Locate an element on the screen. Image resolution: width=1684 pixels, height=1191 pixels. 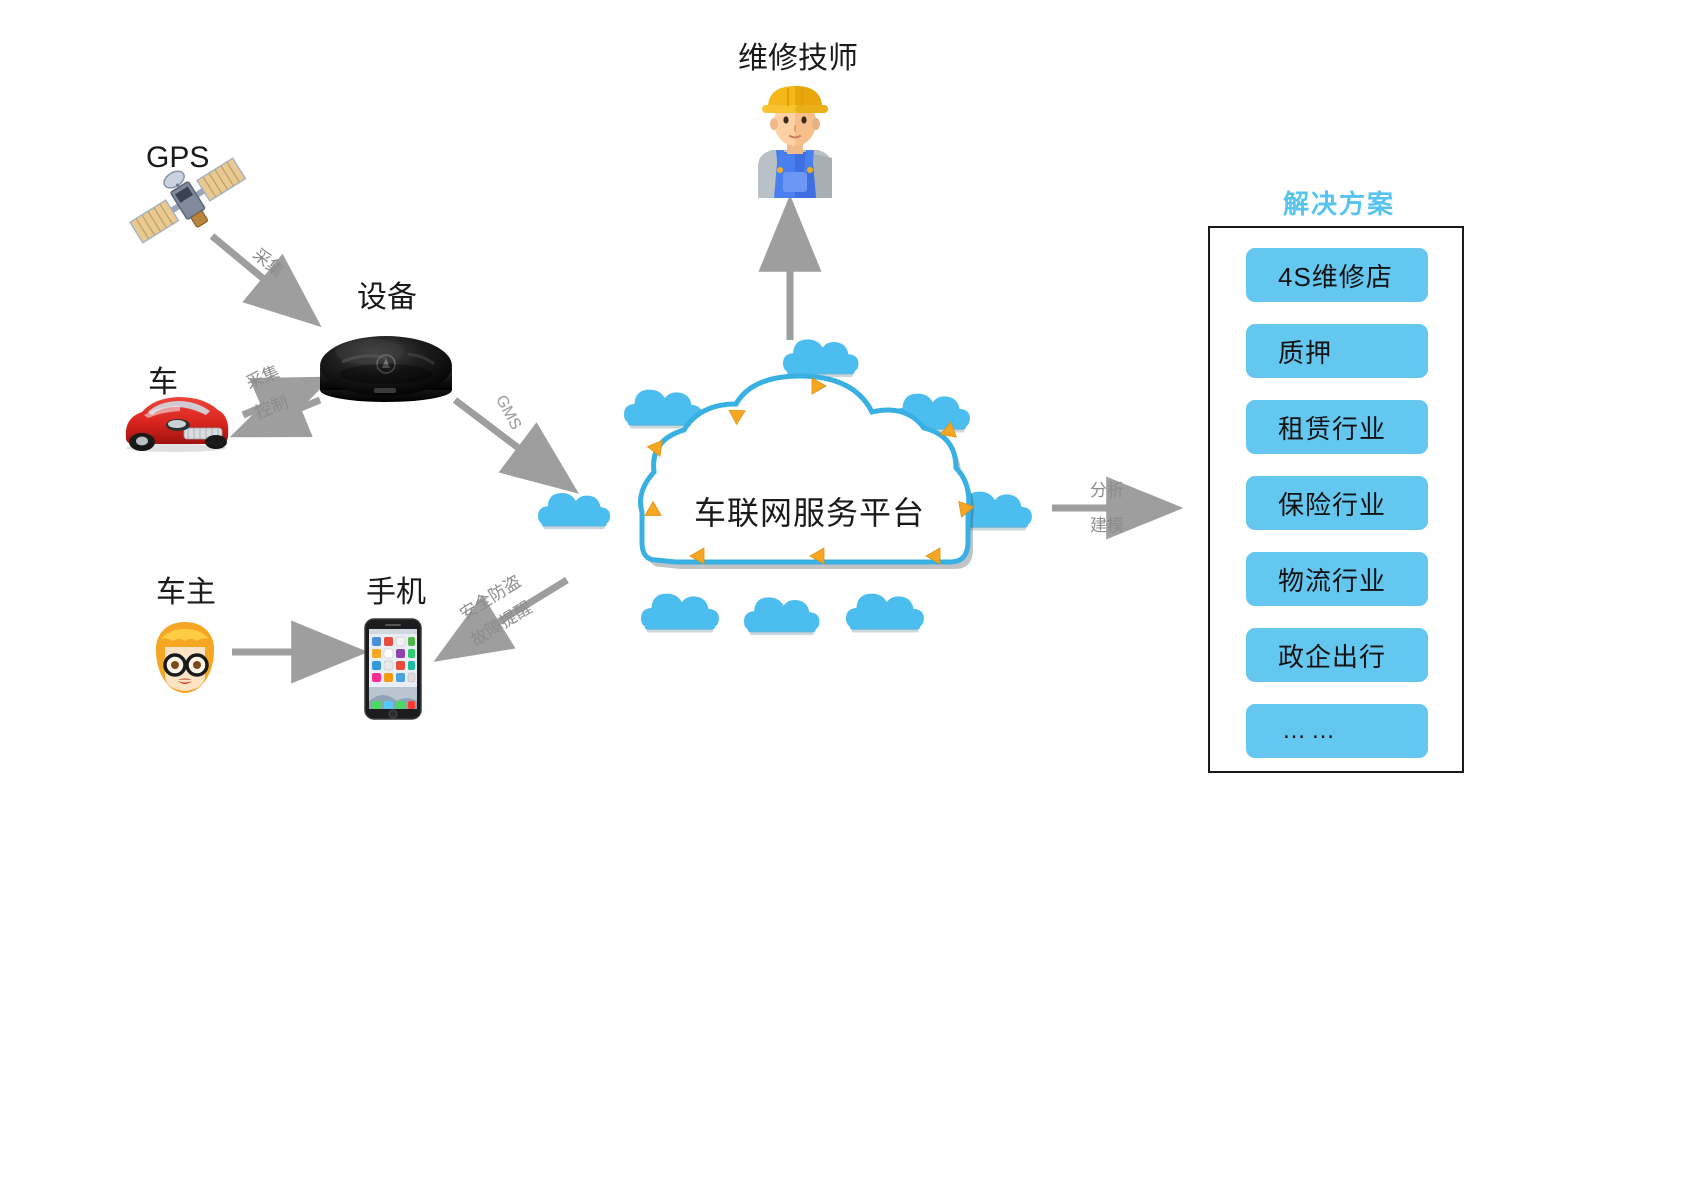
solution-chip-leasing: 租赁行业 is located at coordinates (1337, 427).